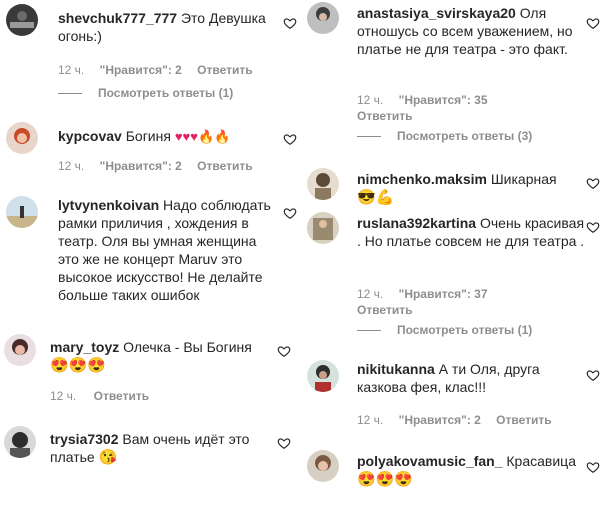 This screenshot has height=505, width=606. What do you see at coordinates (422, 179) in the screenshot?
I see `comment-username: nimchenko.maksim` at bounding box center [422, 179].